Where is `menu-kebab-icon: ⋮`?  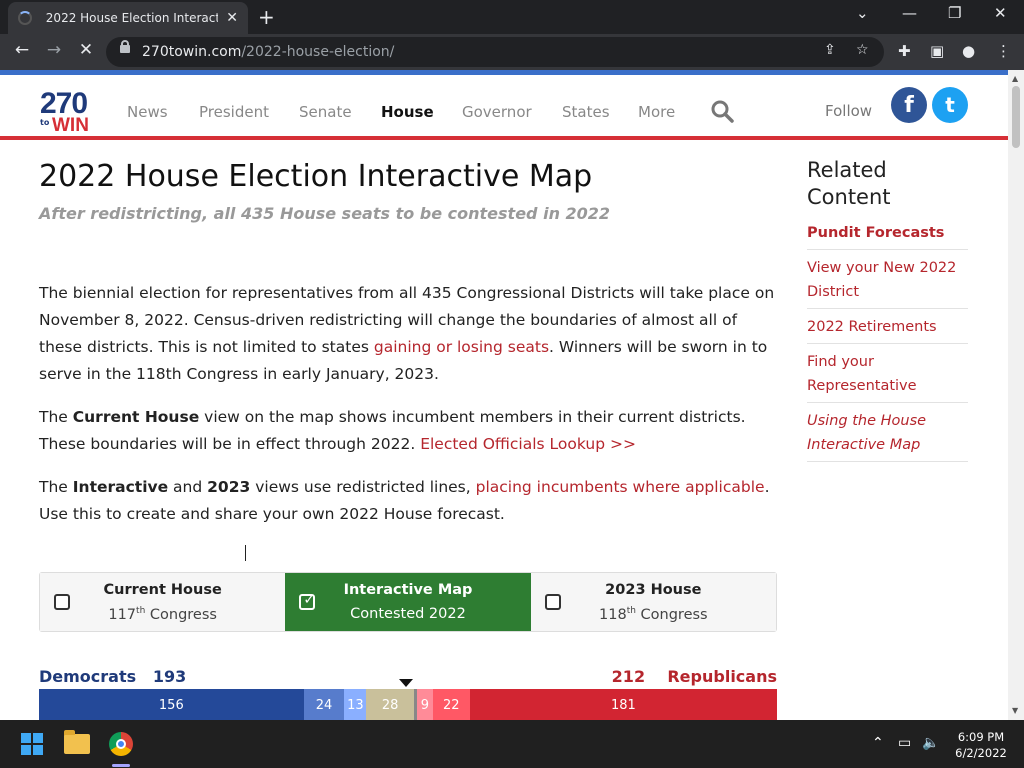
menu-kebab-icon: ⋮ is located at coordinates (1003, 51).